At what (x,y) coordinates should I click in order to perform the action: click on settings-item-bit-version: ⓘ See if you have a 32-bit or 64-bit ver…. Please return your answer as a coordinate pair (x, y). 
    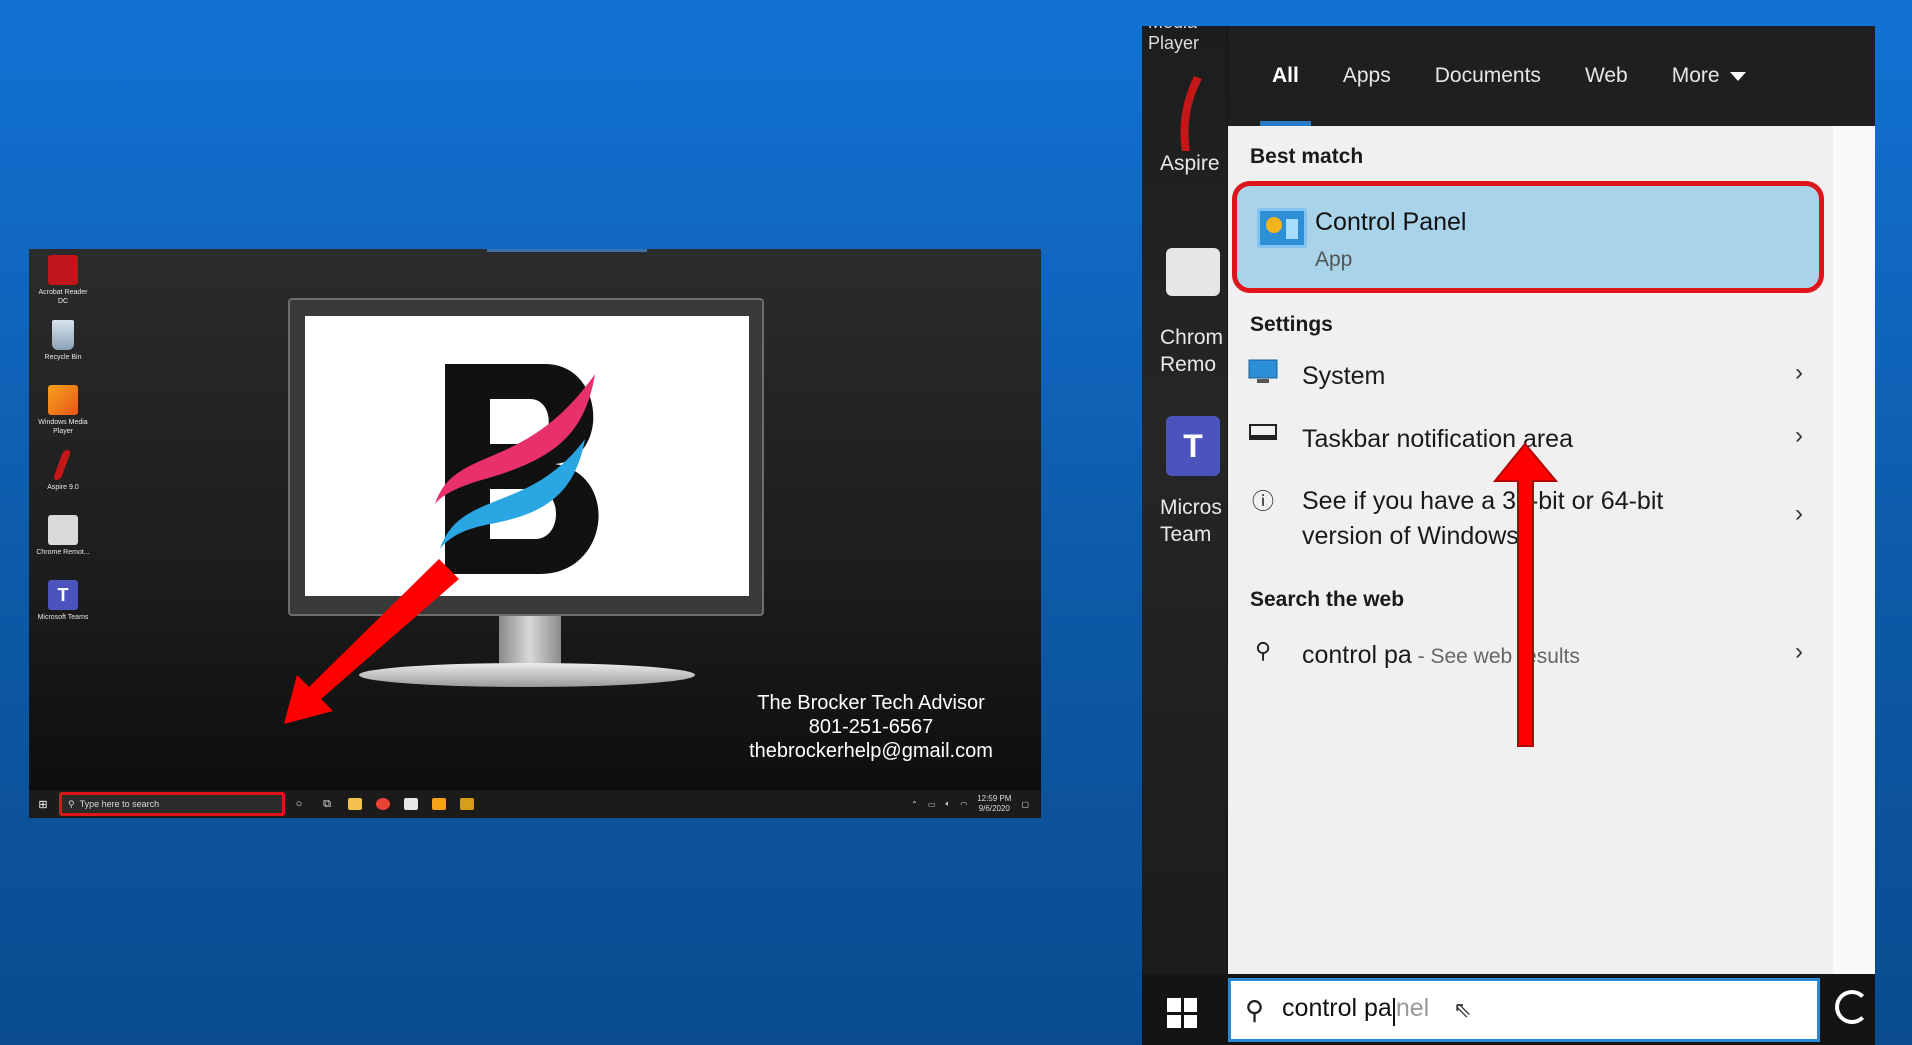
    Looking at the image, I should click on (1530, 519).